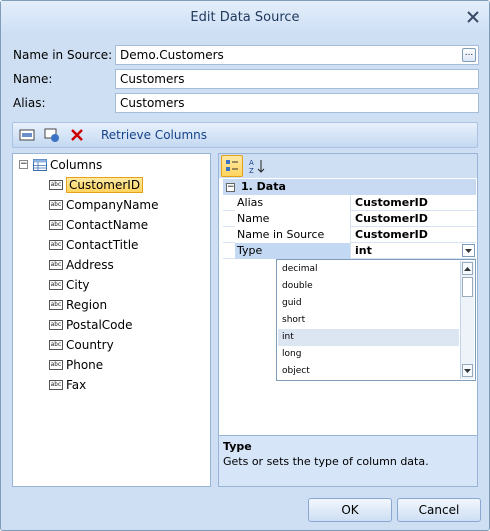 Image resolution: width=490 pixels, height=531 pixels. I want to click on window-title: Edit Data Source, so click(245, 17).